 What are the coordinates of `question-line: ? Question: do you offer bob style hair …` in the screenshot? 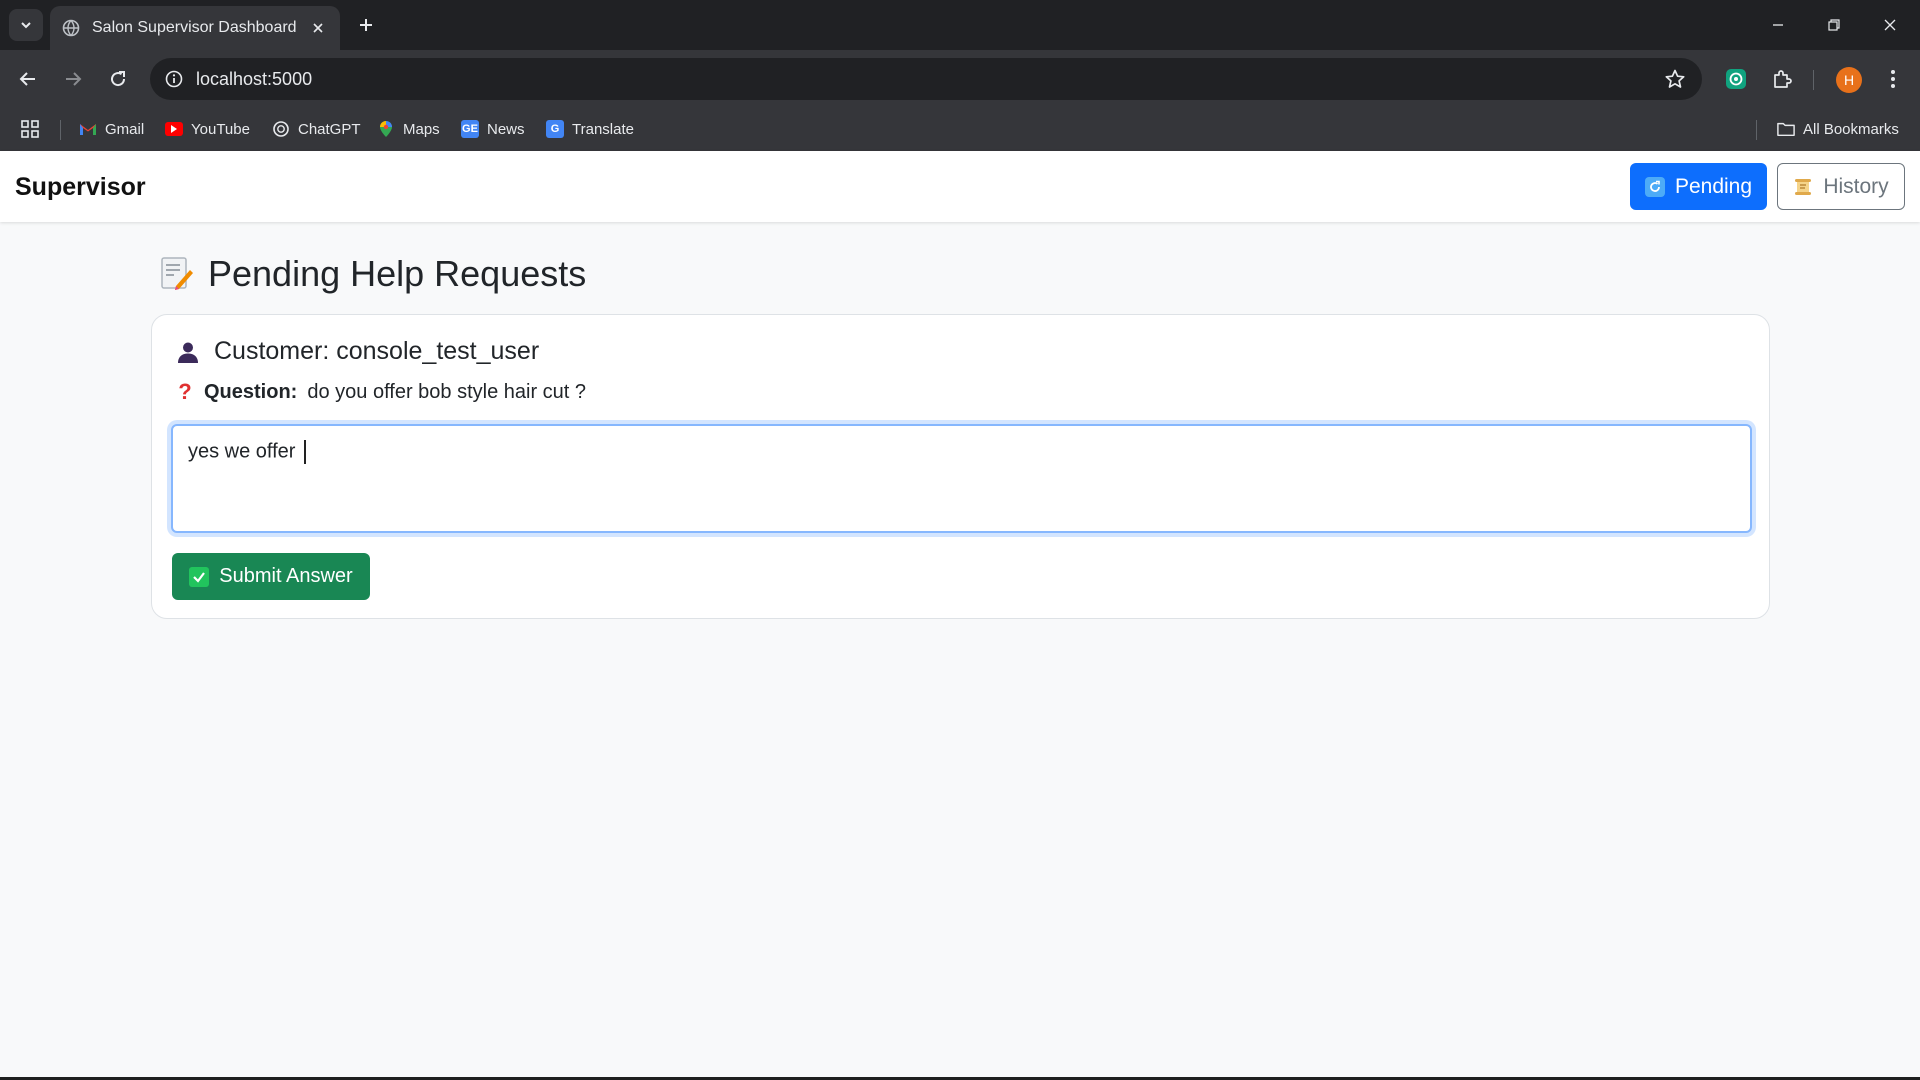 It's located at (381, 392).